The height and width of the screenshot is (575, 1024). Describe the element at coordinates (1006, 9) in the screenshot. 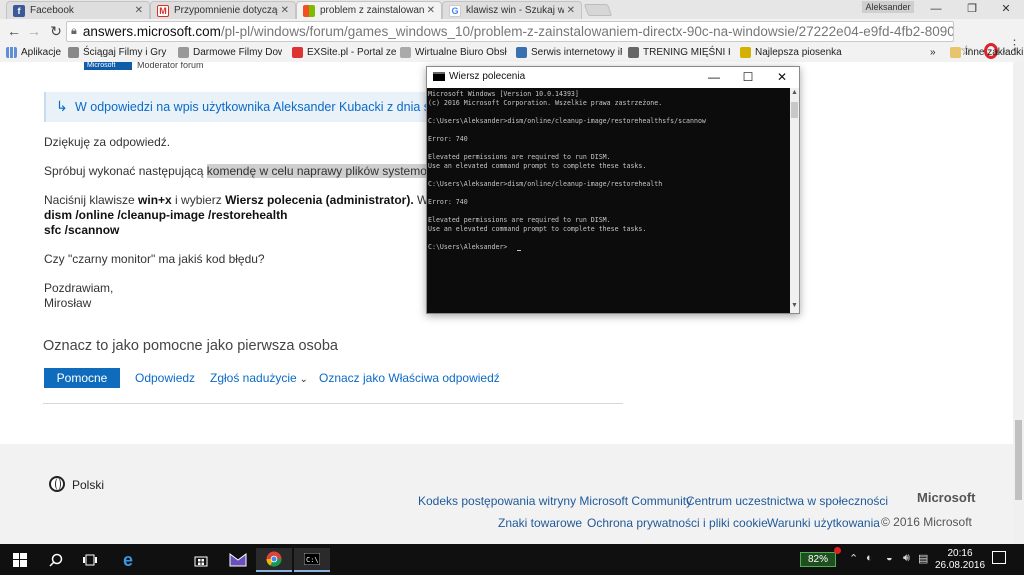

I see `close-window-icon: ✕` at that location.